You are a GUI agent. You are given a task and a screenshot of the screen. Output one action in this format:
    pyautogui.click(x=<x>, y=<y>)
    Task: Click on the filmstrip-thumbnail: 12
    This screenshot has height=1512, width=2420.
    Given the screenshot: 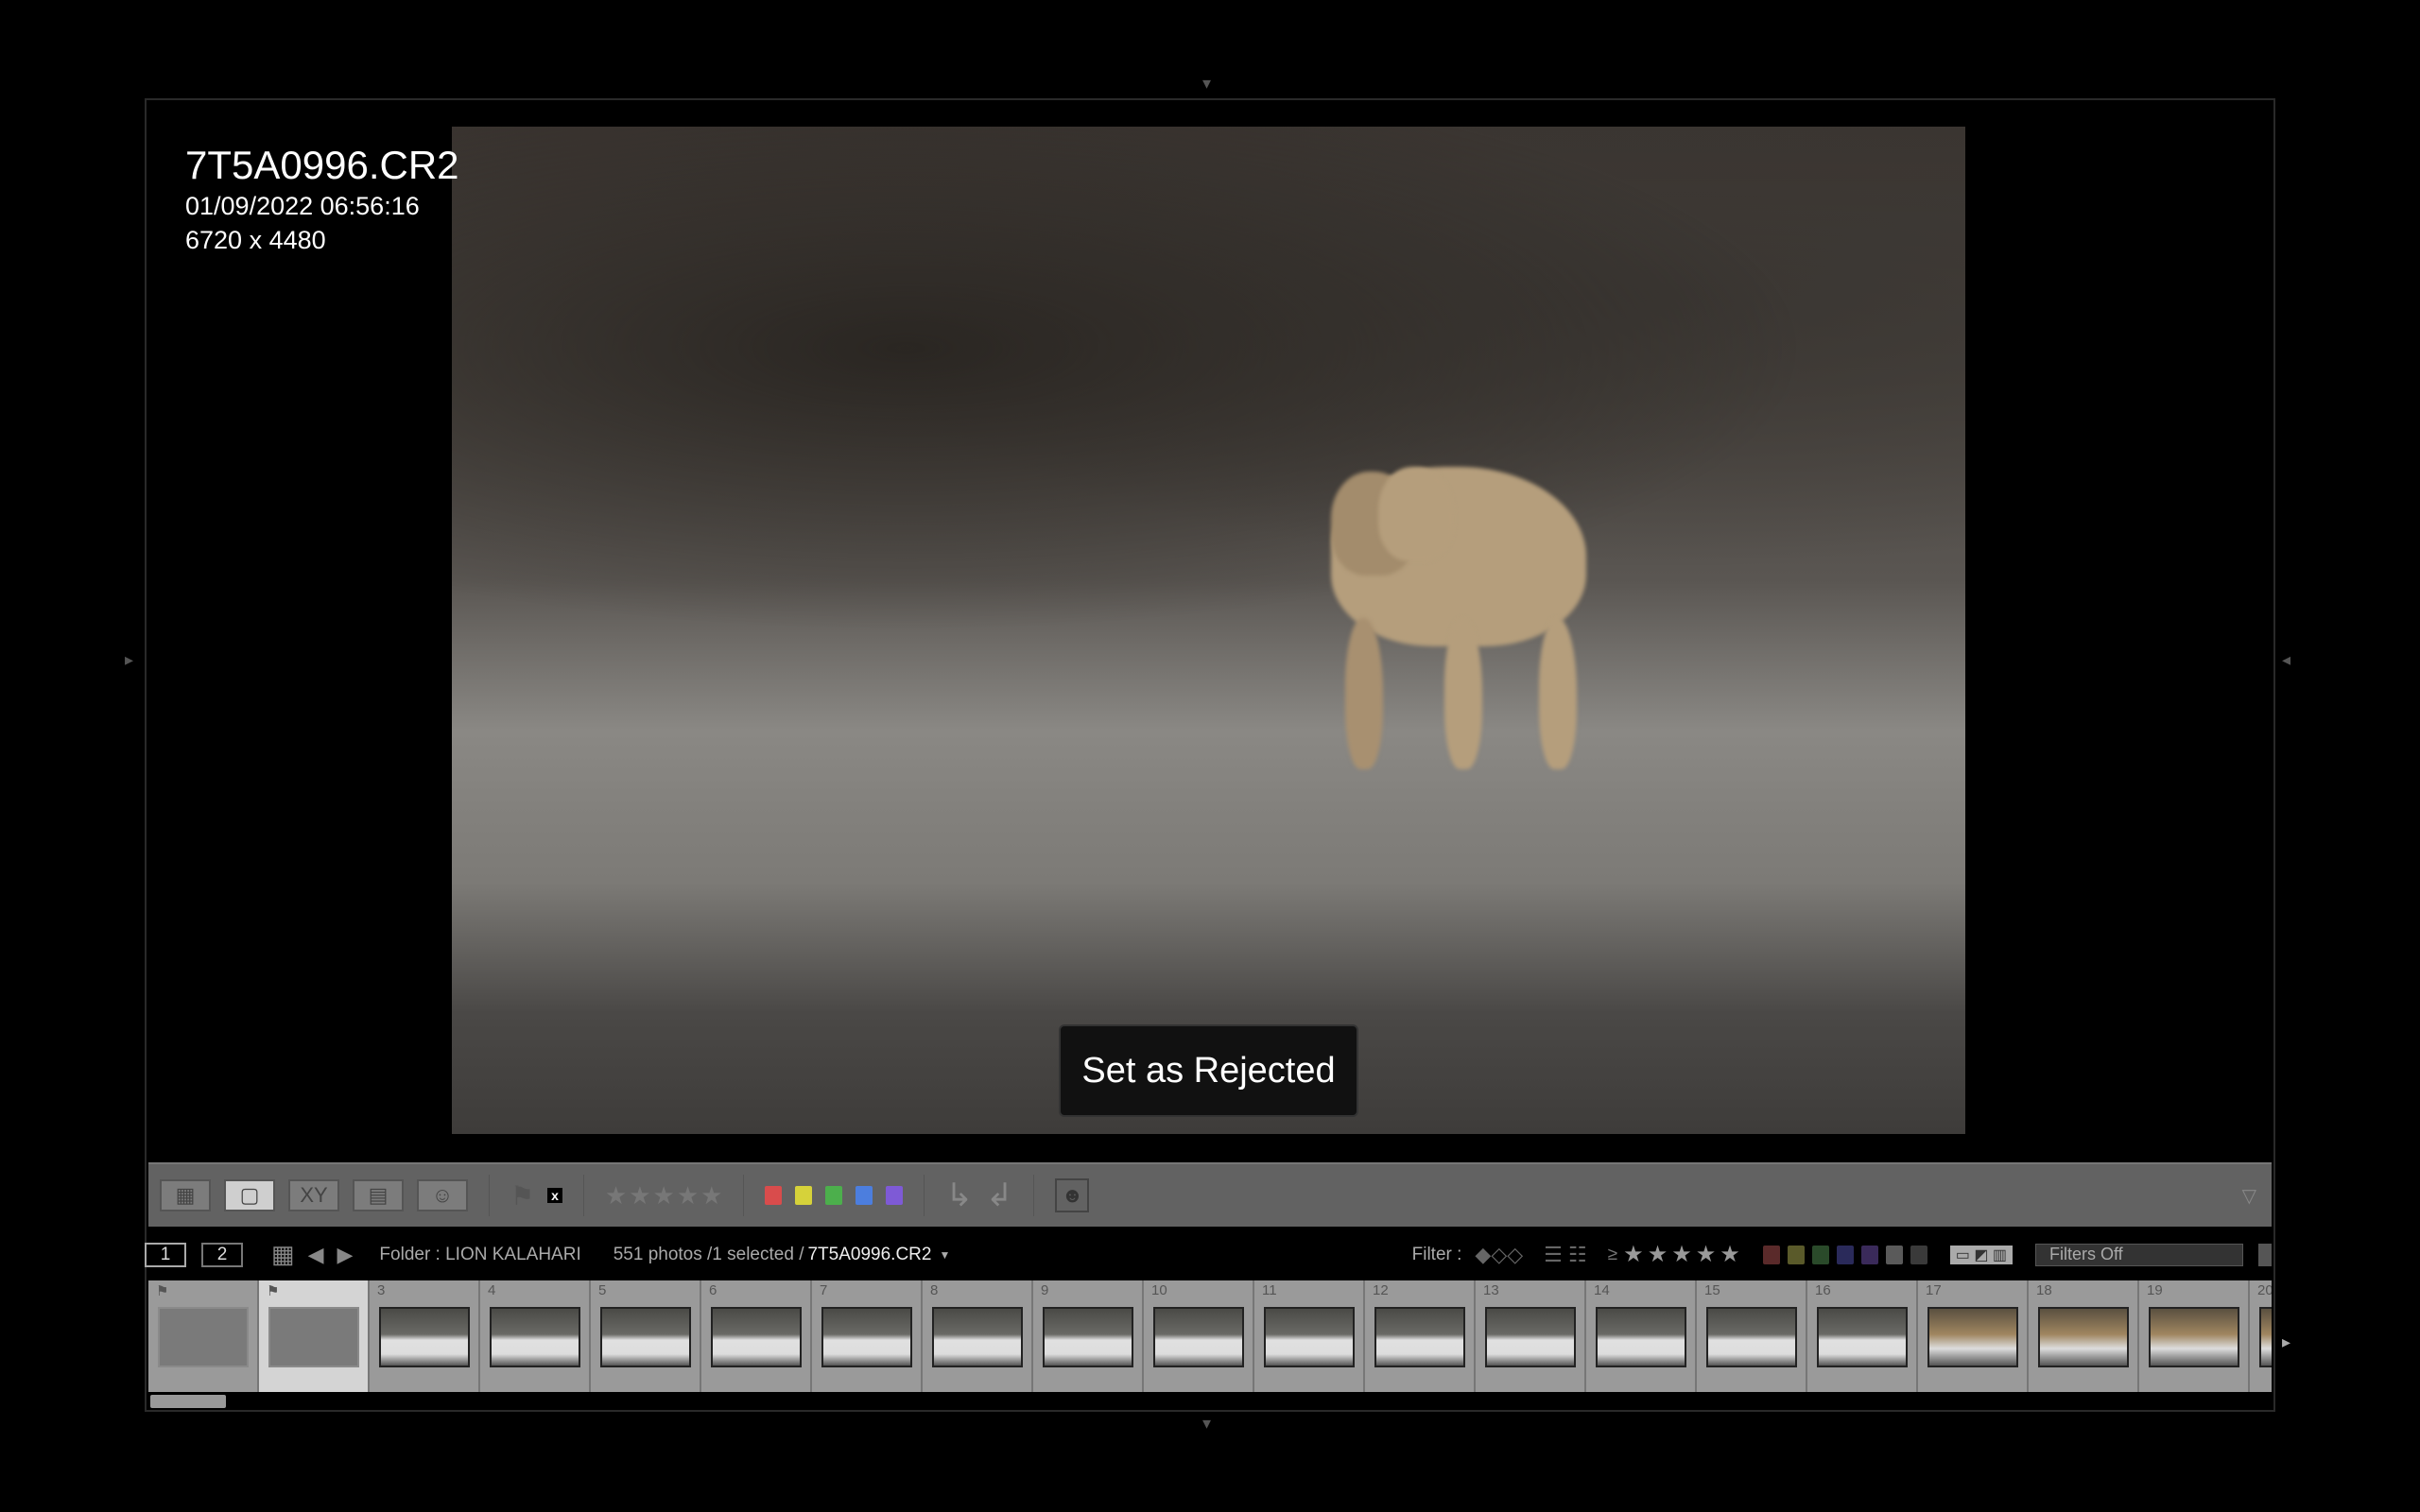 What is the action you would take?
    pyautogui.click(x=1420, y=1336)
    